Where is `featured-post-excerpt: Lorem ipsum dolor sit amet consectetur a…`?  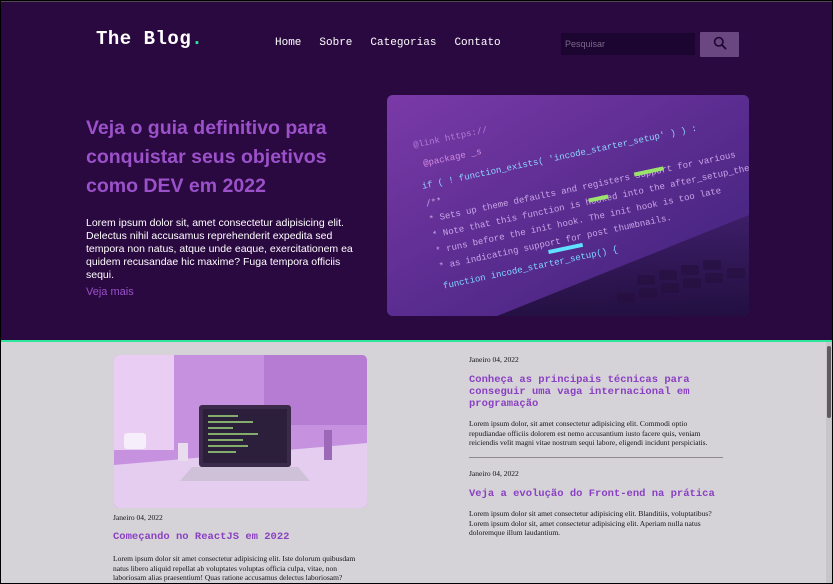
featured-post-excerpt: Lorem ipsum dolor sit amet consectetur a… is located at coordinates (234, 568).